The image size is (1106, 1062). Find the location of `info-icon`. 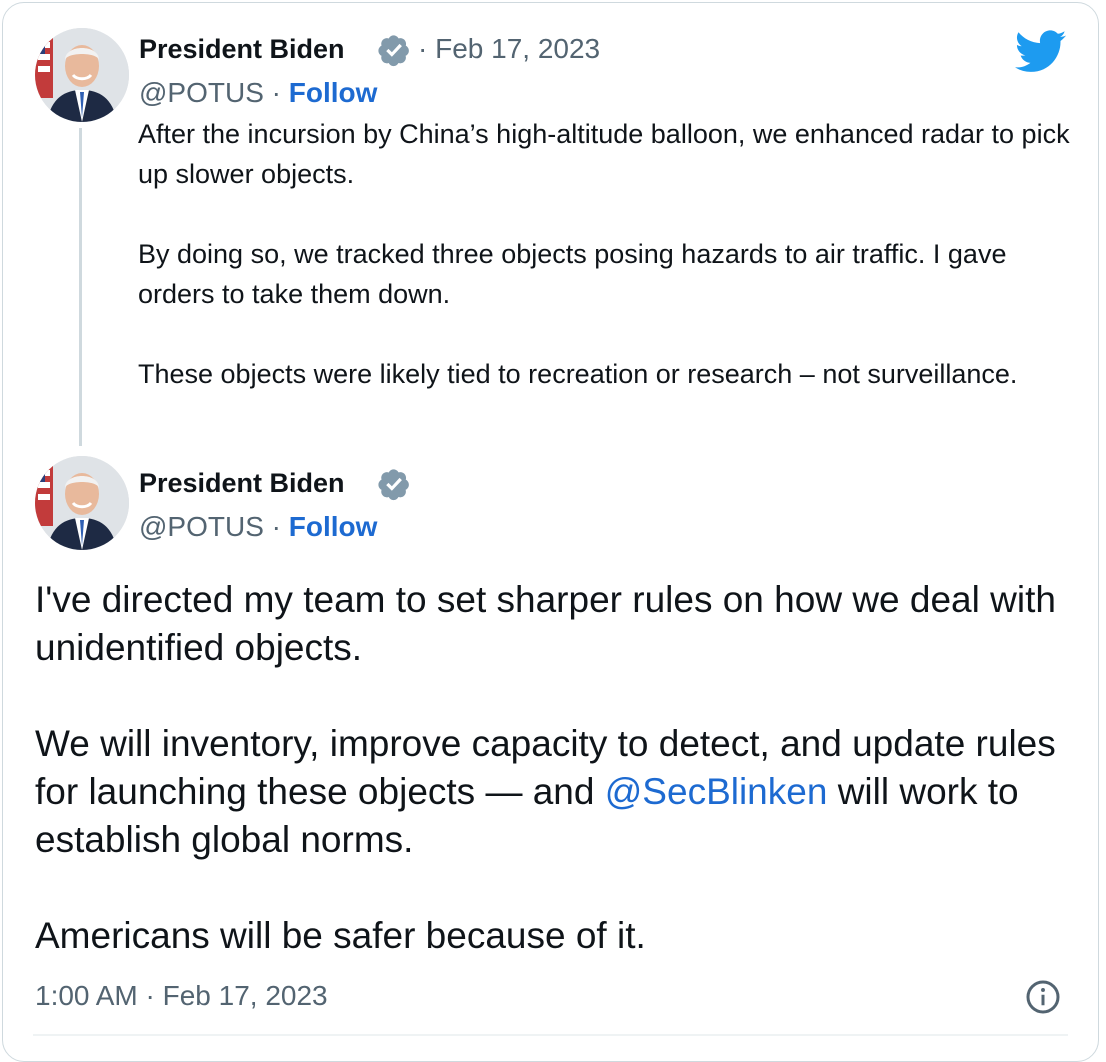

info-icon is located at coordinates (1043, 997).